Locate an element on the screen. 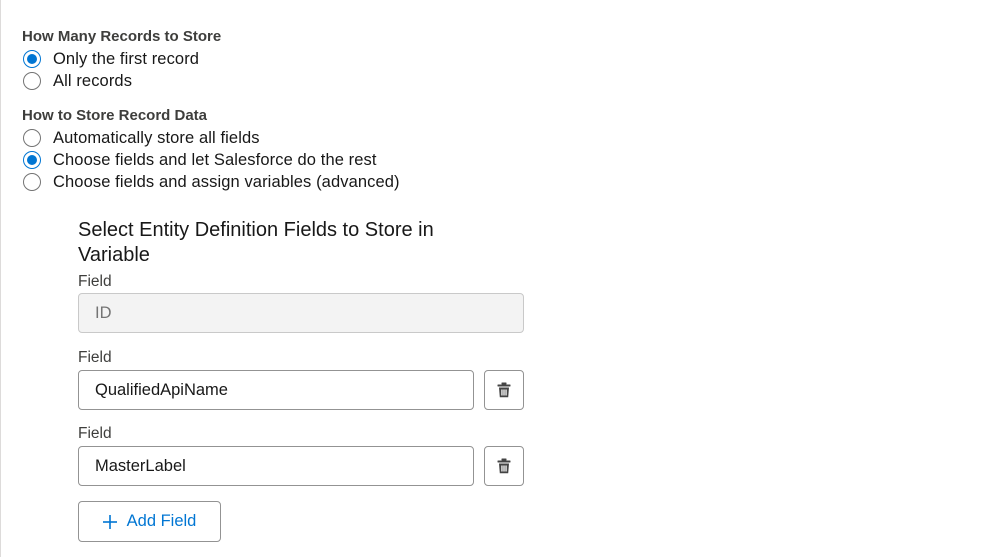 This screenshot has height=557, width=1000. radio-only-first-record: Only the first record is located at coordinates (111, 59).